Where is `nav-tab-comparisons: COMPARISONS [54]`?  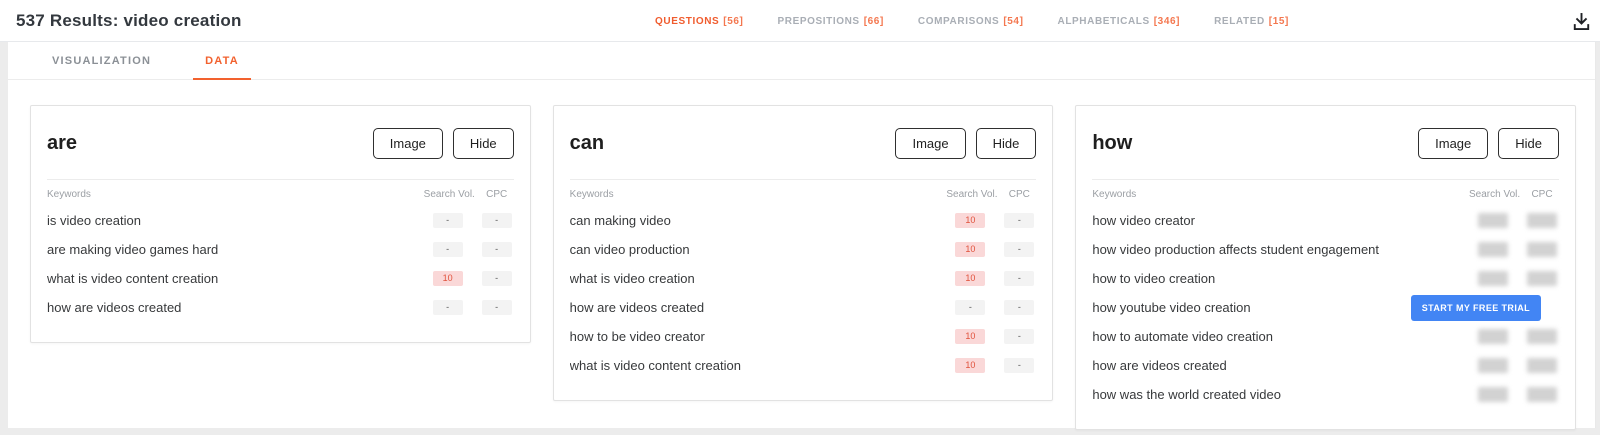
nav-tab-comparisons: COMPARISONS [54] is located at coordinates (971, 21).